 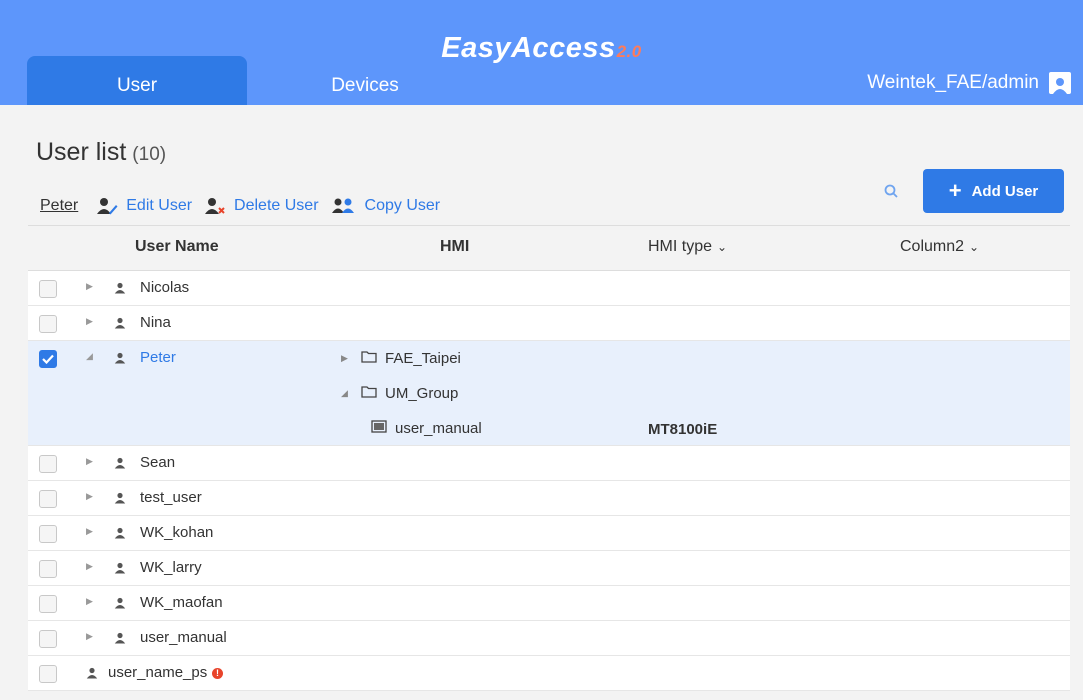 I want to click on copy-user-button: Copy User, so click(x=385, y=206).